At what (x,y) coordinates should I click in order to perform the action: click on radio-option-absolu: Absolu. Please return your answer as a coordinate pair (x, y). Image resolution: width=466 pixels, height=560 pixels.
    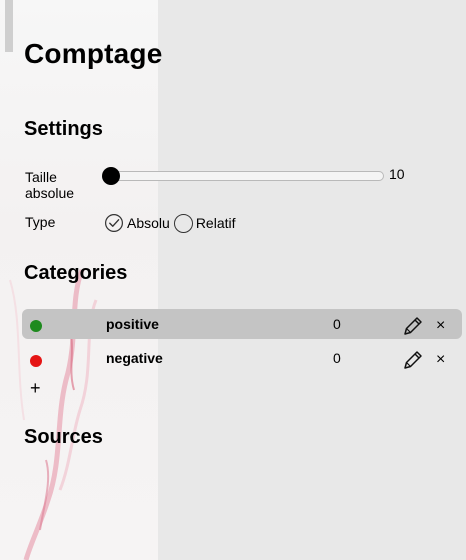
    Looking at the image, I should click on (137, 223).